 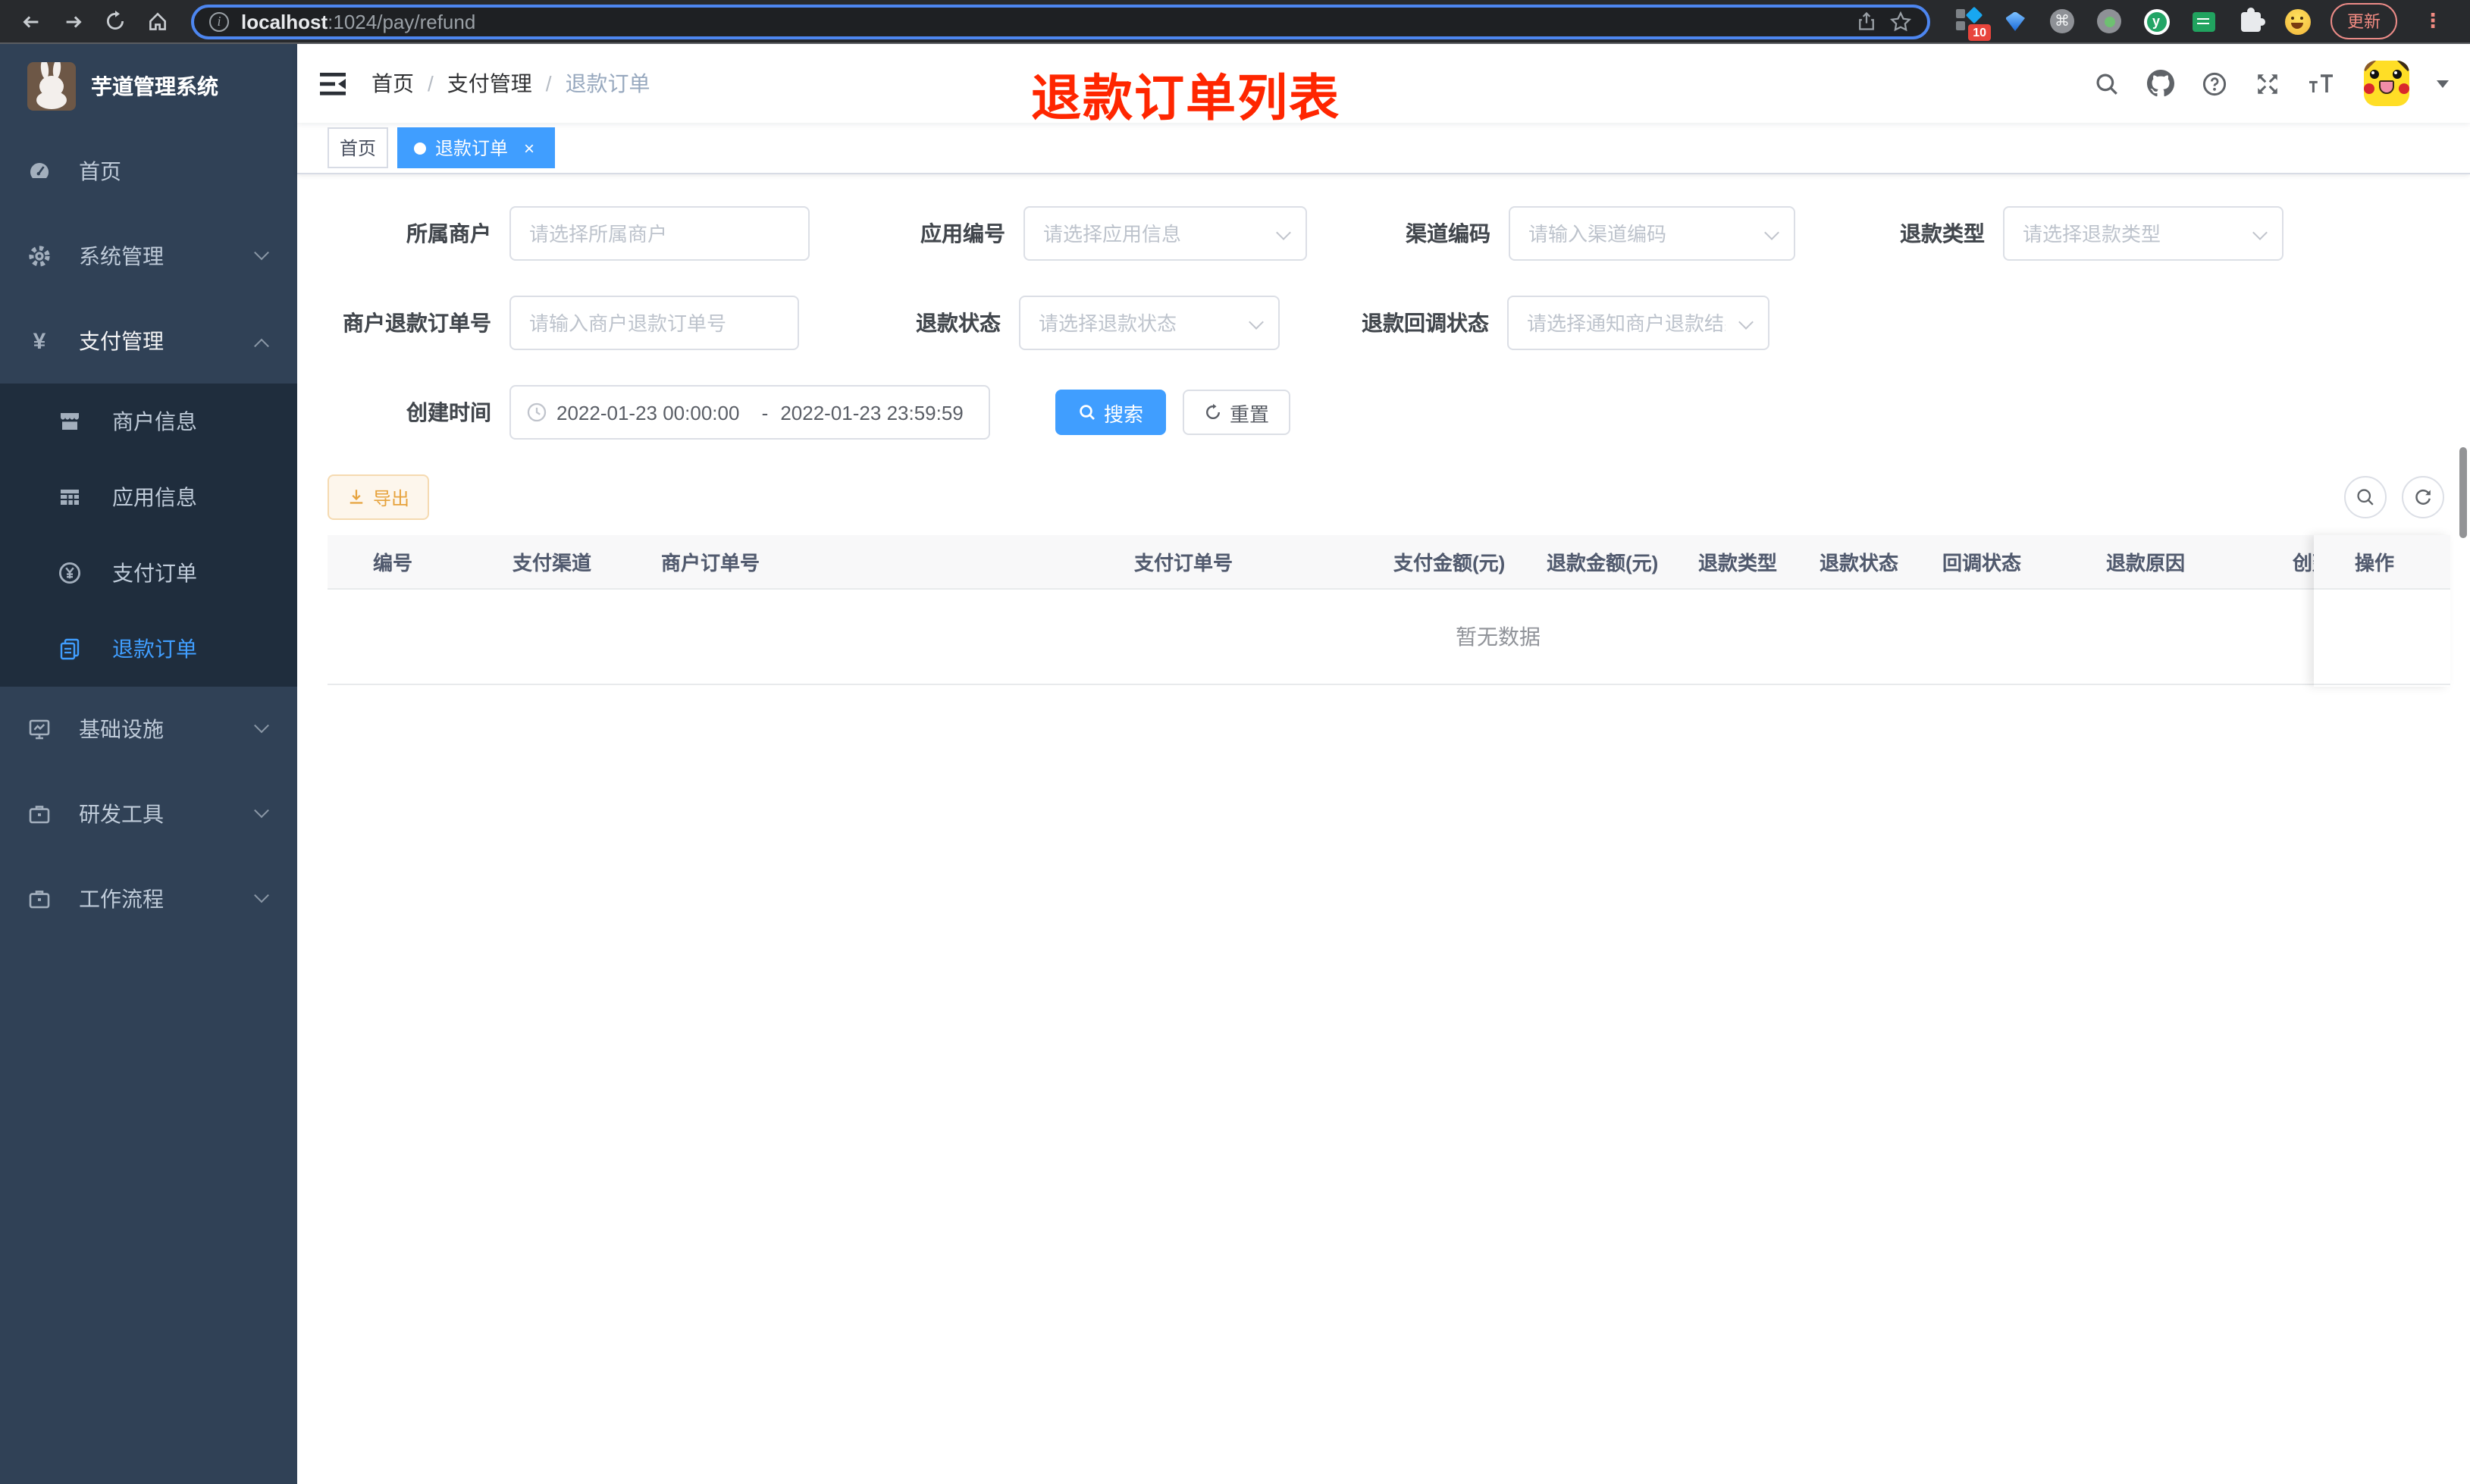 I want to click on logo-rabbit-image, so click(x=51, y=86).